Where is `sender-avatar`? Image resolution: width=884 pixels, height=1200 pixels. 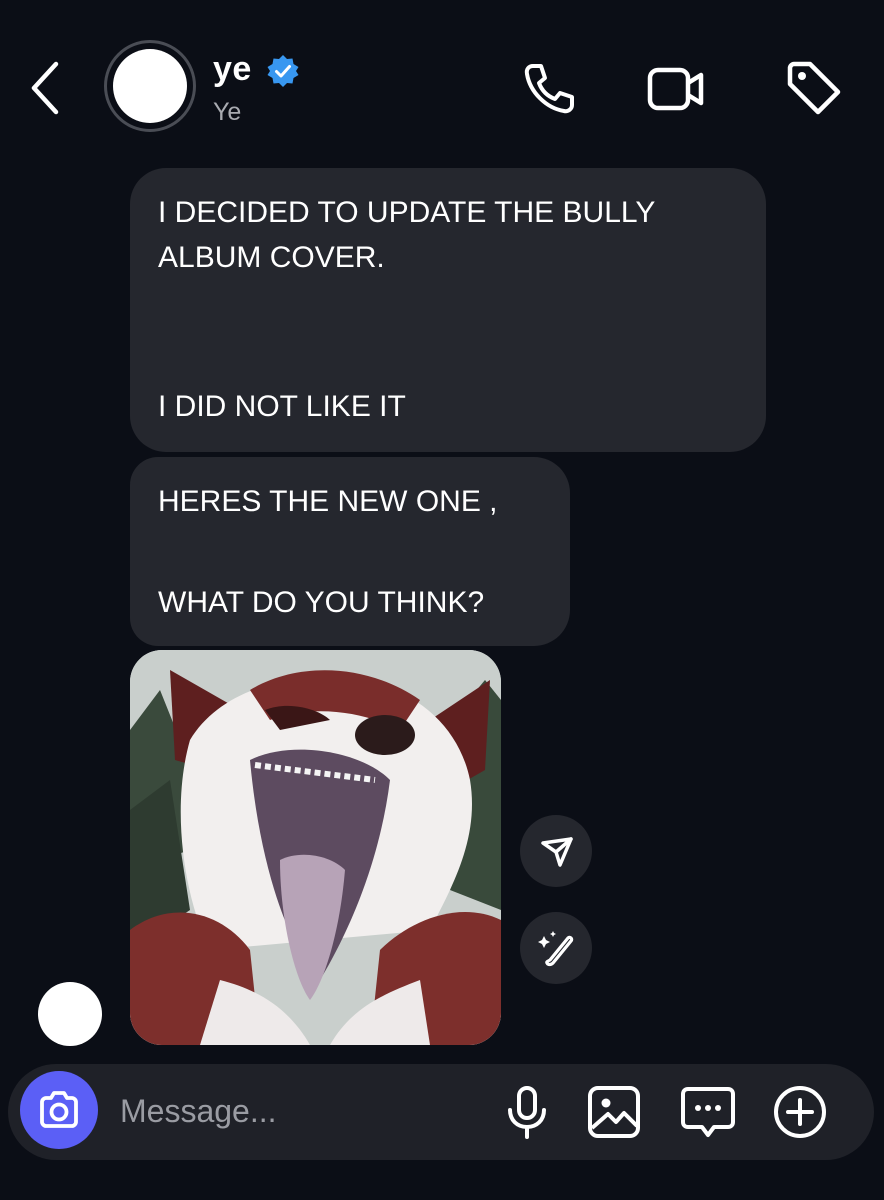 sender-avatar is located at coordinates (70, 1014).